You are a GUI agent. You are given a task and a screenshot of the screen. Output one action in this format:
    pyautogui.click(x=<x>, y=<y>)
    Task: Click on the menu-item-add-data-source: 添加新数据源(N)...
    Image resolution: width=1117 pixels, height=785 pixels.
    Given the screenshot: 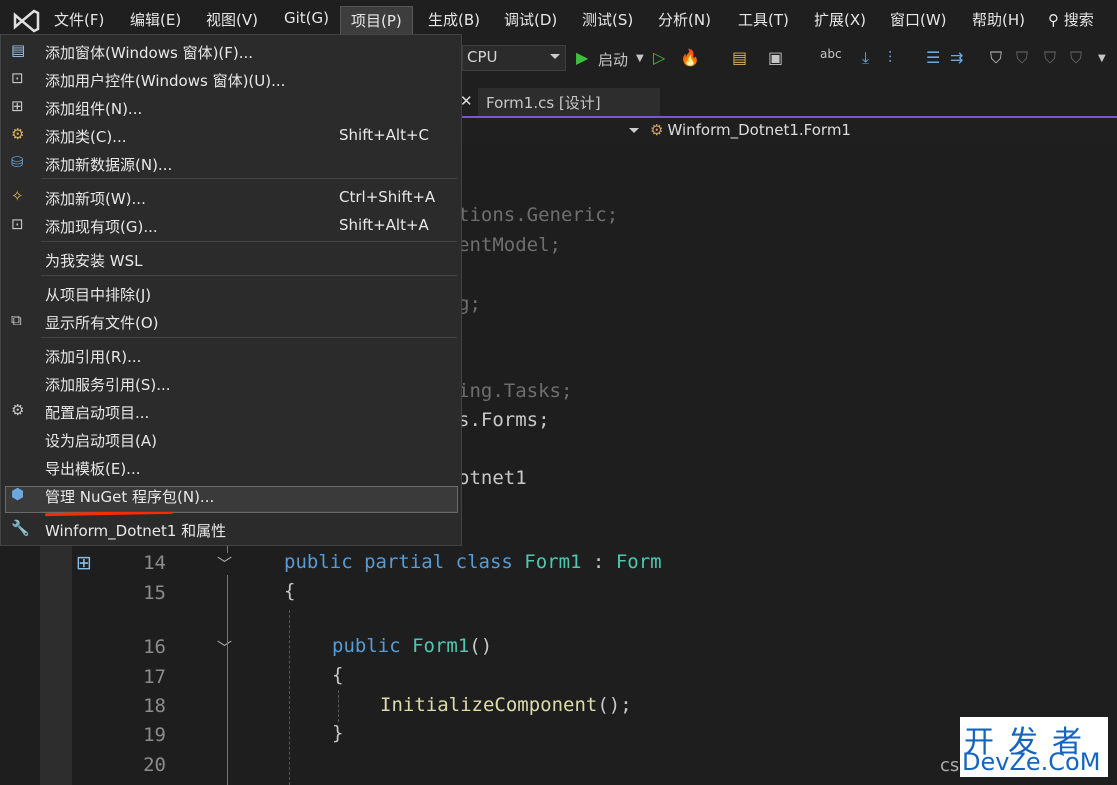 What is the action you would take?
    pyautogui.click(x=108, y=164)
    